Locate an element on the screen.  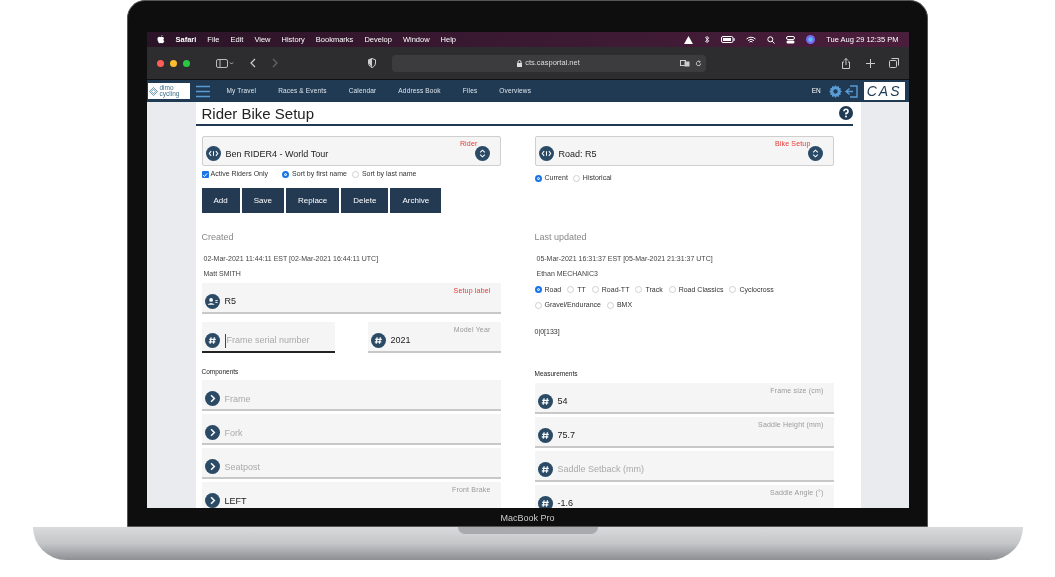
translate-icon is located at coordinates (684, 63).